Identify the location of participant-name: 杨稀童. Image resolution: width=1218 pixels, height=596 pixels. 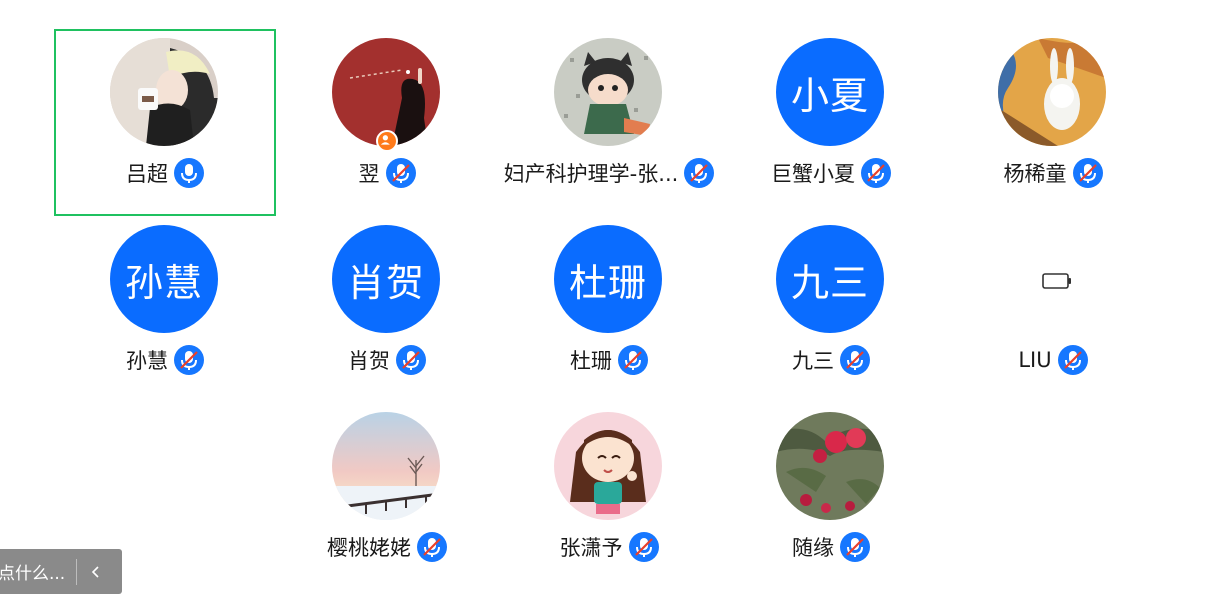
(1035, 174).